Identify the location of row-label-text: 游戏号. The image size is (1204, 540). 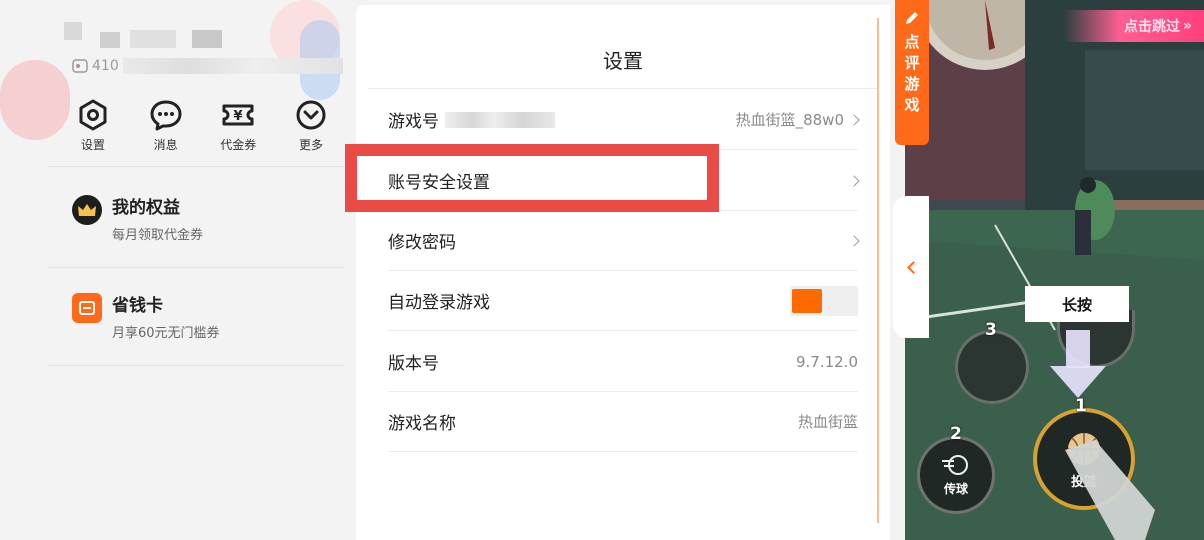
(413, 122).